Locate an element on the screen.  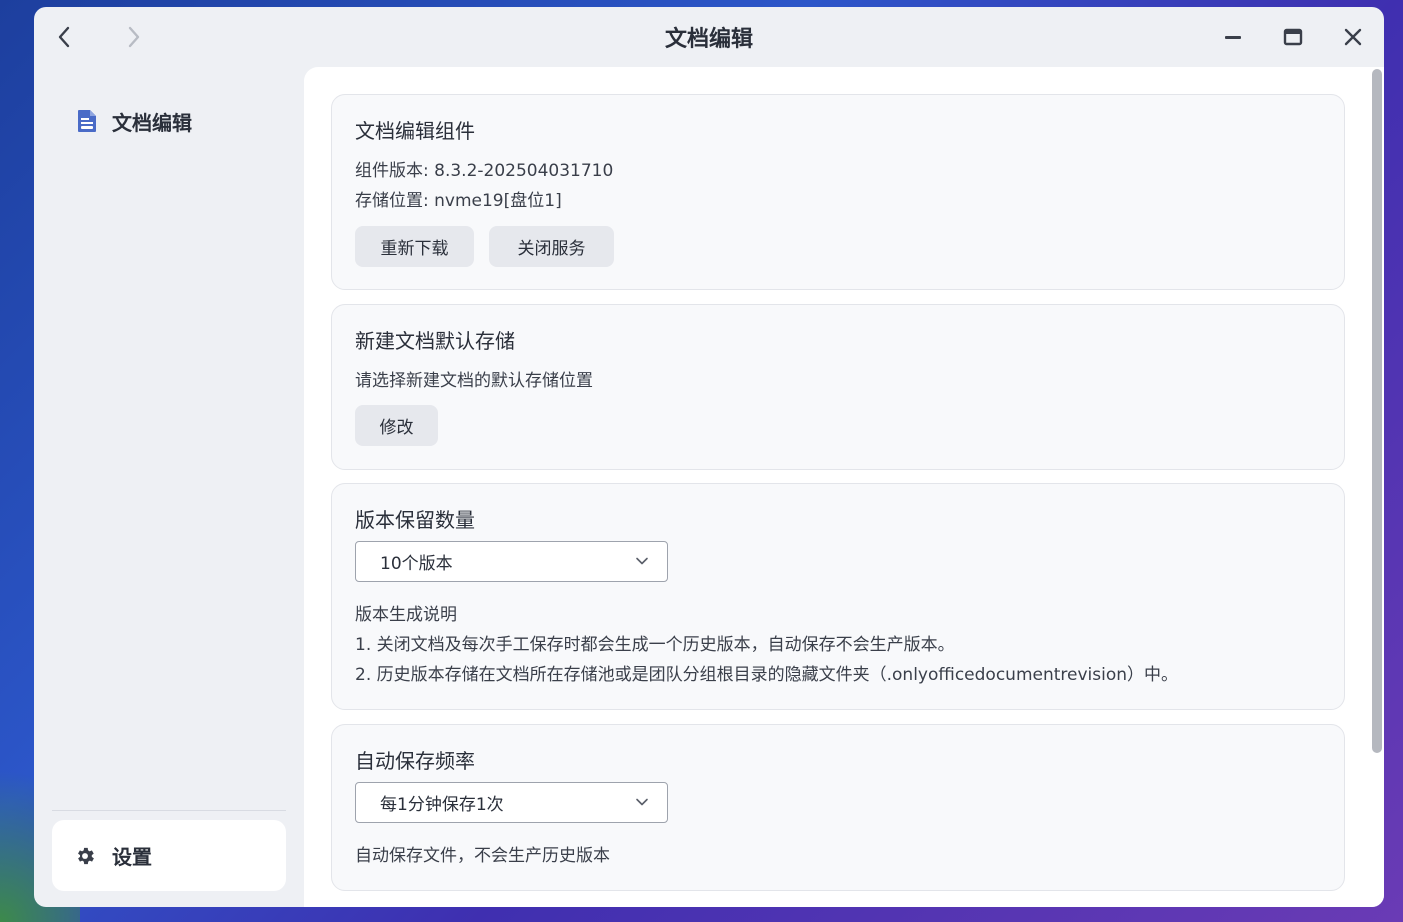
settings-button: 设置 is located at coordinates (169, 855).